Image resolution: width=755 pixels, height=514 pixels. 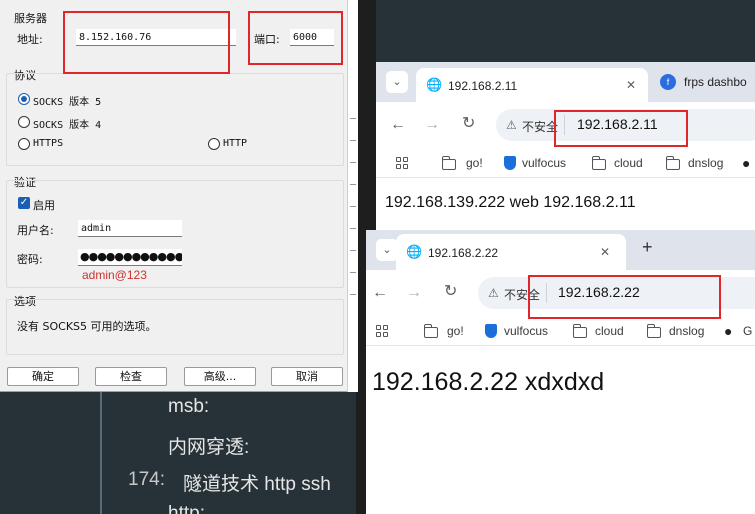 I want to click on enable-auth-label: 启用, so click(x=44, y=205).